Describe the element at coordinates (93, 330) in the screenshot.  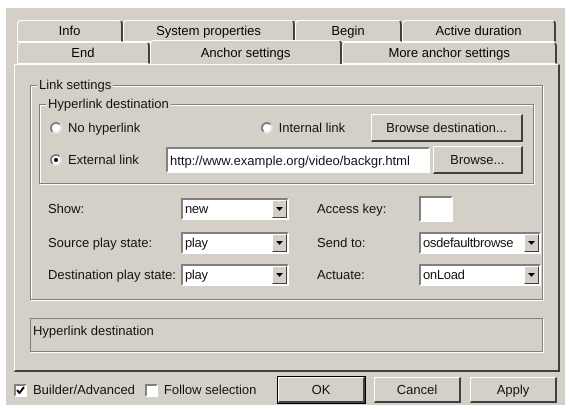
I see `description-text: Hyperlink destination` at that location.